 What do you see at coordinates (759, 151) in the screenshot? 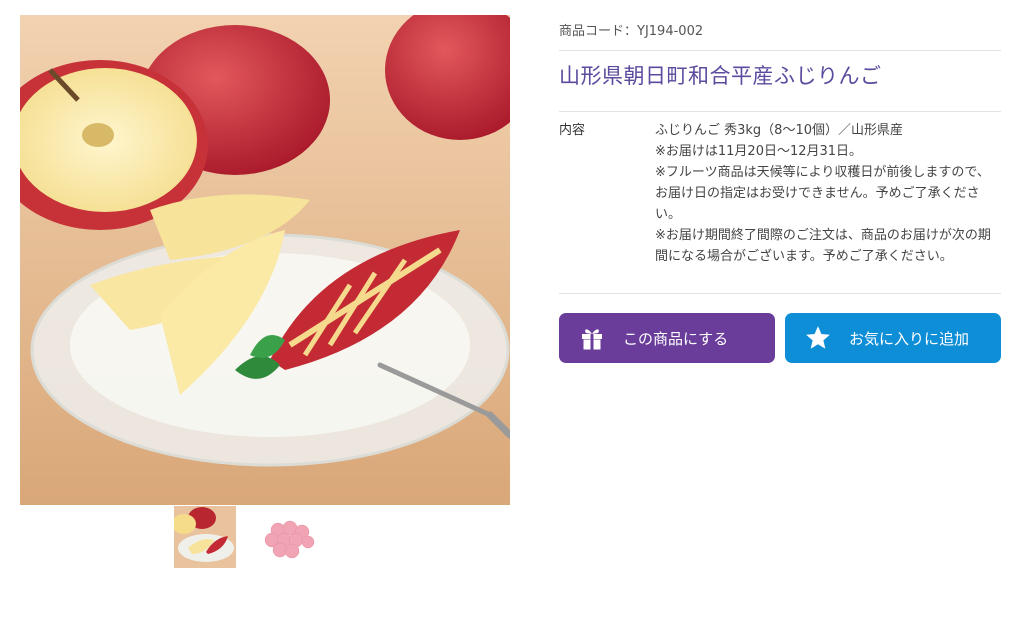
I see `detail-line: ※お届けは11月20日～12月31日。` at bounding box center [759, 151].